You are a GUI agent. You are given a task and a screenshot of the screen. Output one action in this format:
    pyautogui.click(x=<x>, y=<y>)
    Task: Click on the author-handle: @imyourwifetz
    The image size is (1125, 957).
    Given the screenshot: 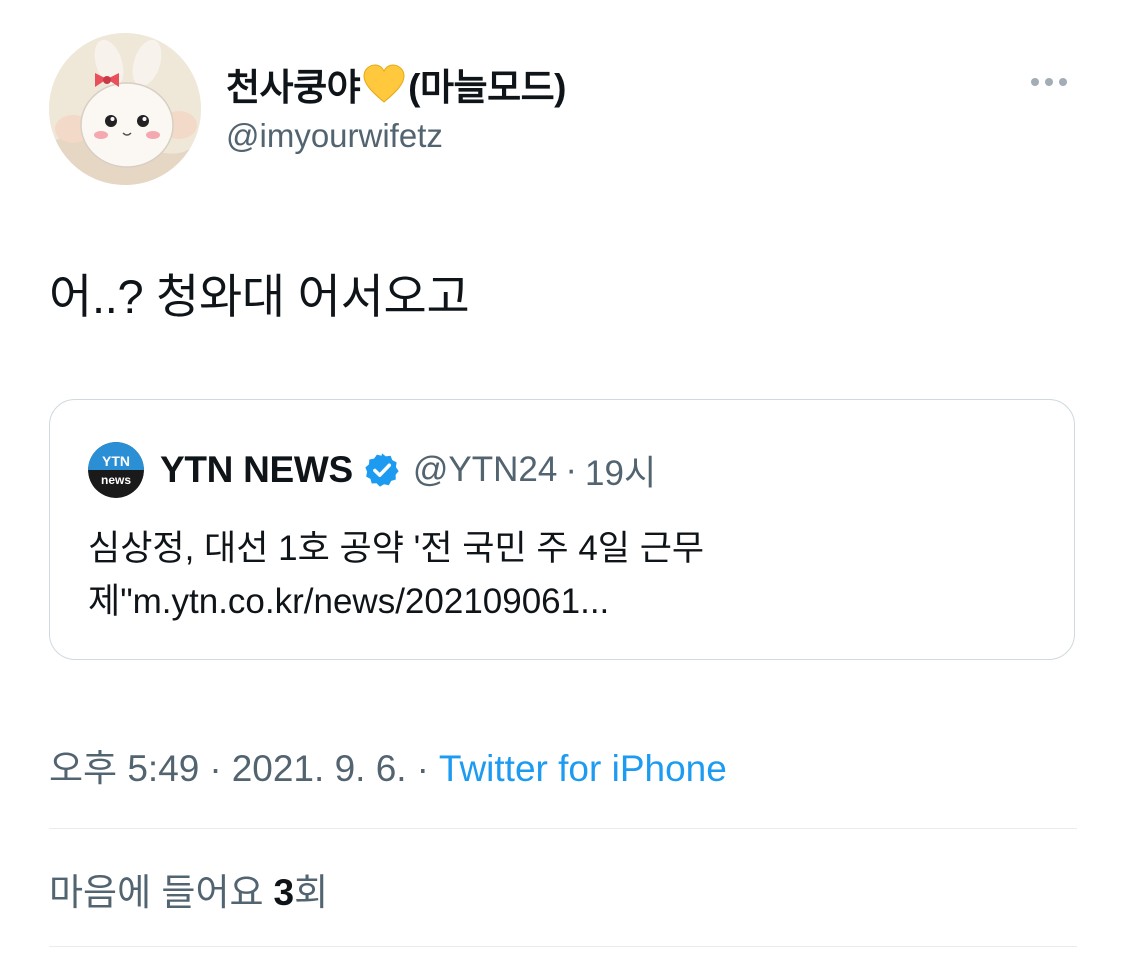 What is the action you would take?
    pyautogui.click(x=334, y=136)
    